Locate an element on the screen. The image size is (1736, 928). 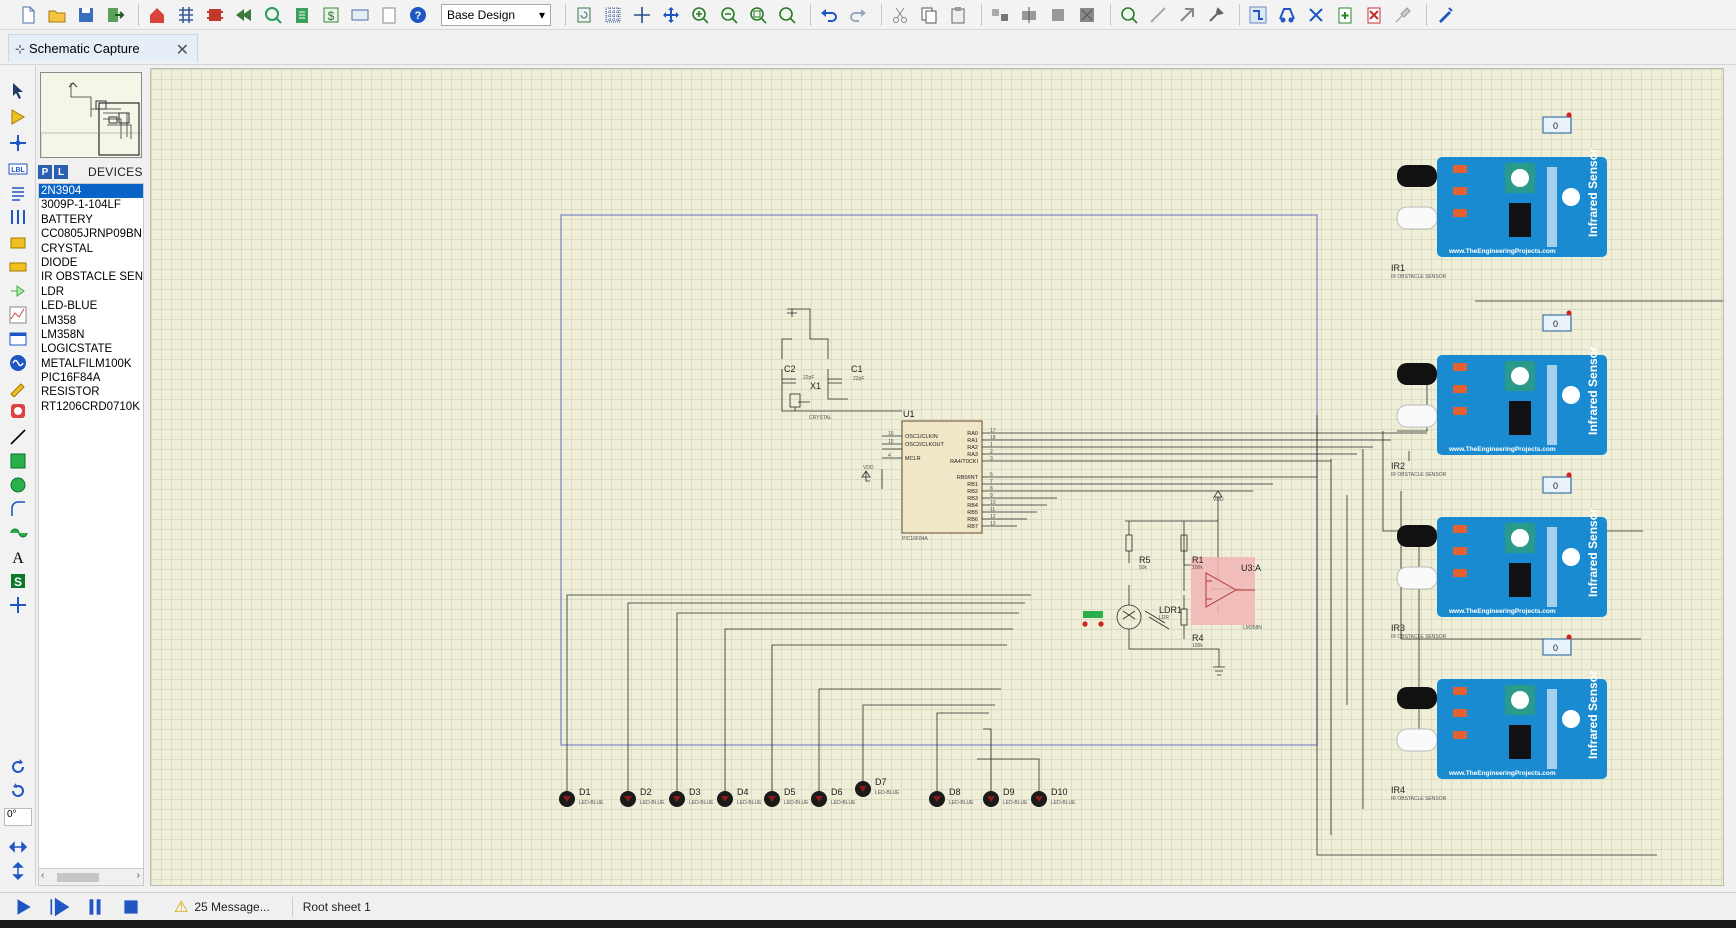
vsm-icon is located at coordinates (360, 15).